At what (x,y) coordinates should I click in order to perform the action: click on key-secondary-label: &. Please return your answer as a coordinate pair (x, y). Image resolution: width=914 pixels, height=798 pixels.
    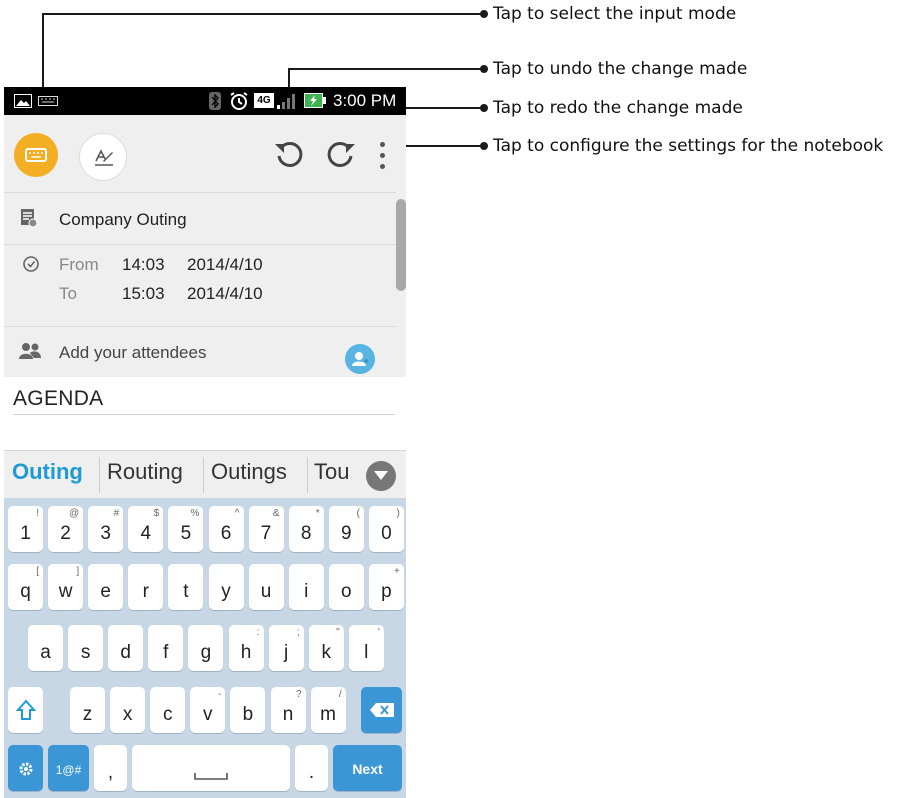
    Looking at the image, I should click on (276, 513).